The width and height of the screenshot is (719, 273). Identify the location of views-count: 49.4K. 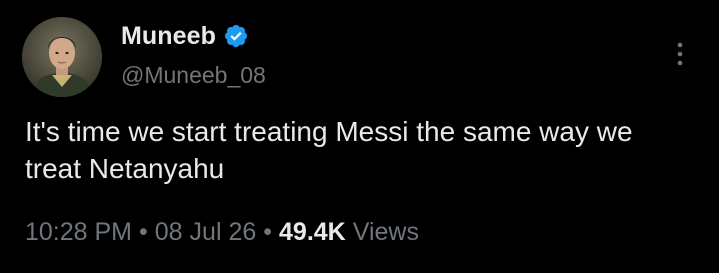
(312, 232).